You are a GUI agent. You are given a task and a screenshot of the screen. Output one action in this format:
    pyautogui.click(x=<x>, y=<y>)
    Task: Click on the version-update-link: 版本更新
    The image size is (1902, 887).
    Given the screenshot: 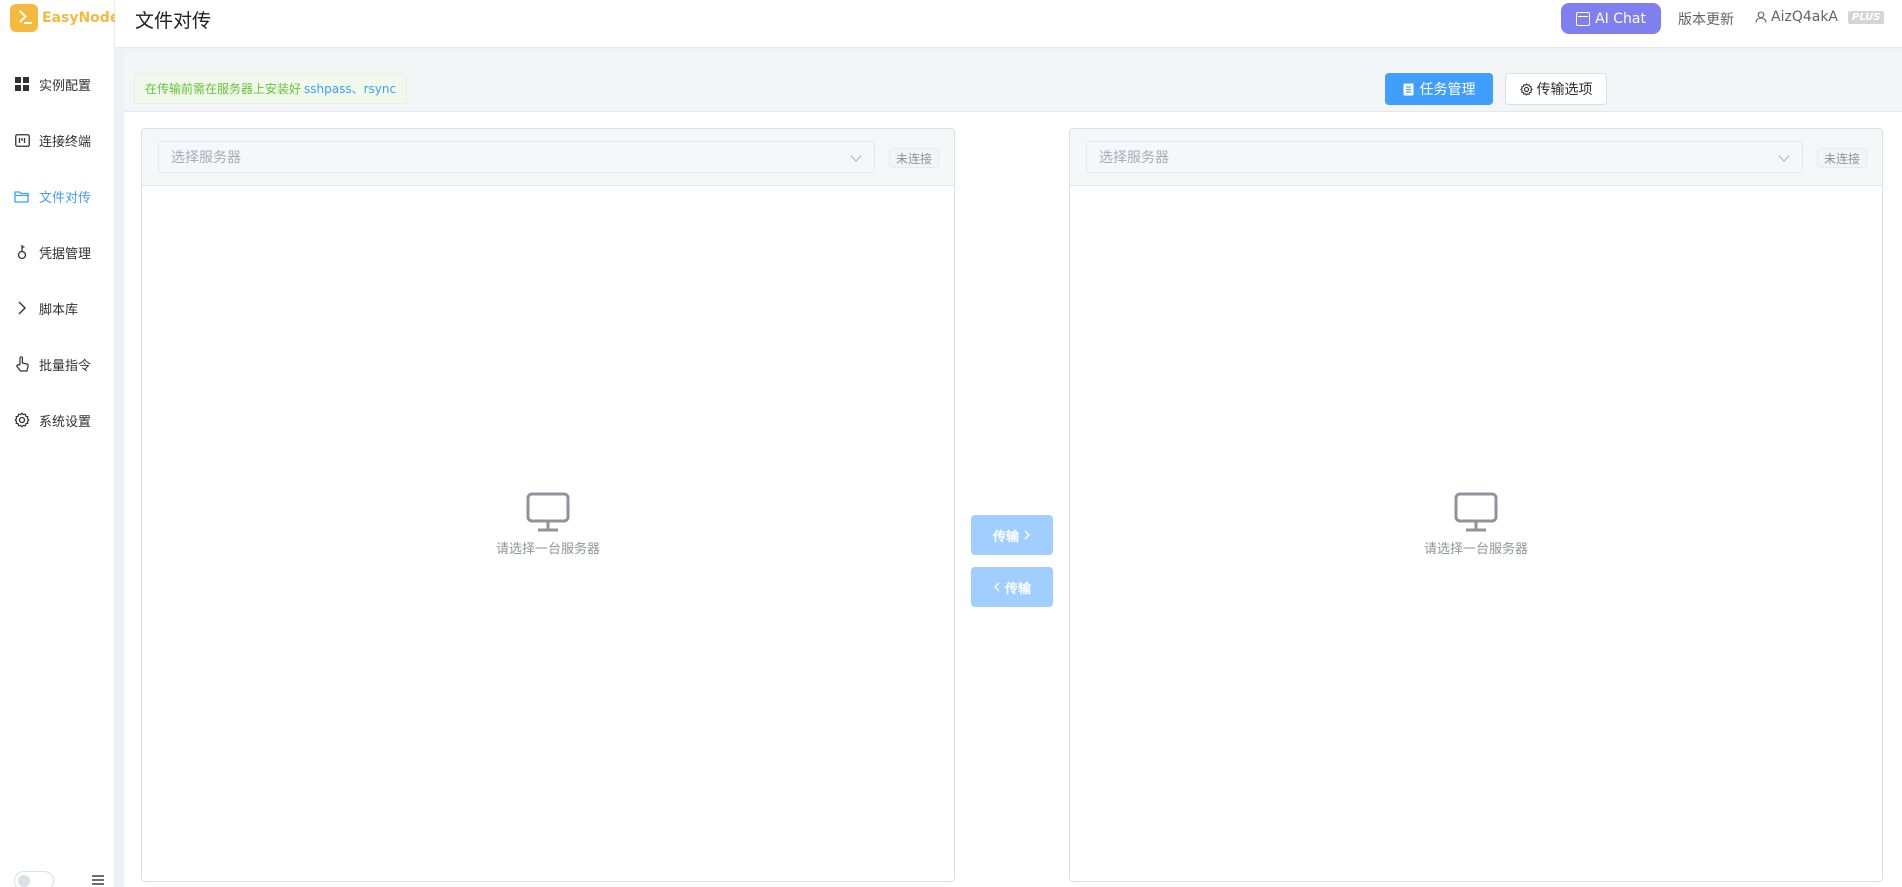 What is the action you would take?
    pyautogui.click(x=1706, y=19)
    